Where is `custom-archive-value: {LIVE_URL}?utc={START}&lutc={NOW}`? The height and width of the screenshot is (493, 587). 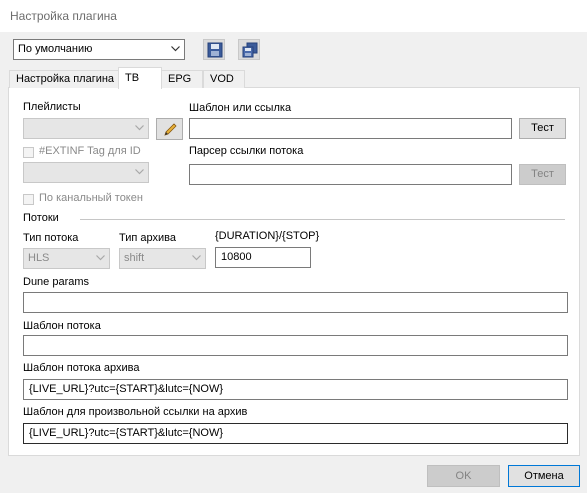 custom-archive-value: {LIVE_URL}?utc={START}&lutc={NOW} is located at coordinates (126, 433).